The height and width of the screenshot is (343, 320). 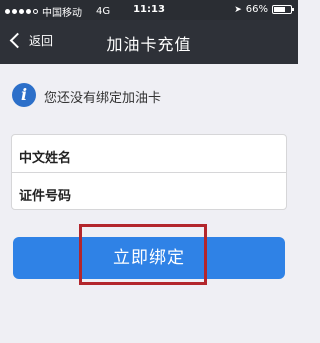 I want to click on page-title: 加油卡充值, so click(x=149, y=44).